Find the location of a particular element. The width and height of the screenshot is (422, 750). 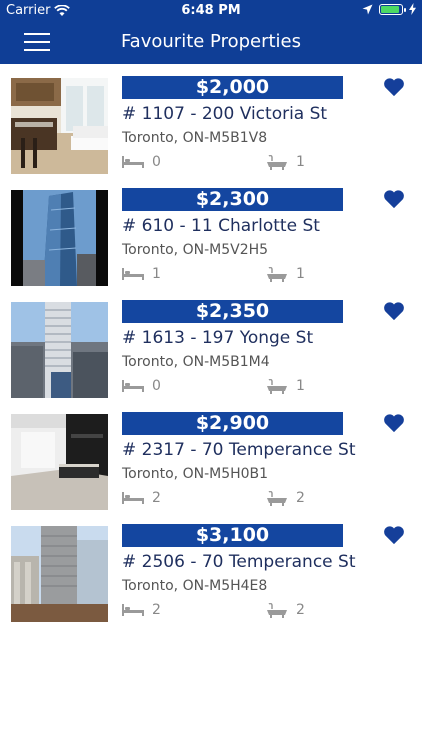

city-label: Toronto, ON-M5V2H5 is located at coordinates (195, 250).